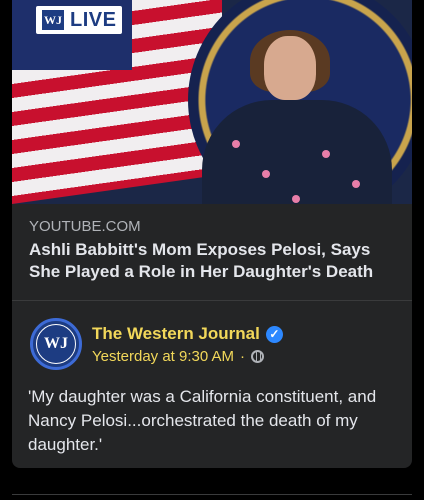  I want to click on link-domain: YOUTUBE.COM, so click(85, 226).